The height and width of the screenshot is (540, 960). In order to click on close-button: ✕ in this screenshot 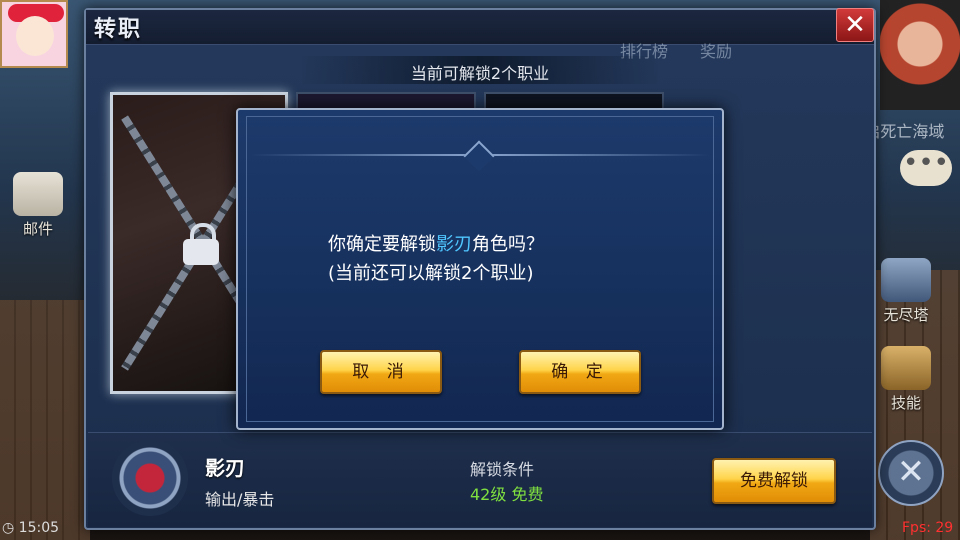, I will do `click(855, 25)`.